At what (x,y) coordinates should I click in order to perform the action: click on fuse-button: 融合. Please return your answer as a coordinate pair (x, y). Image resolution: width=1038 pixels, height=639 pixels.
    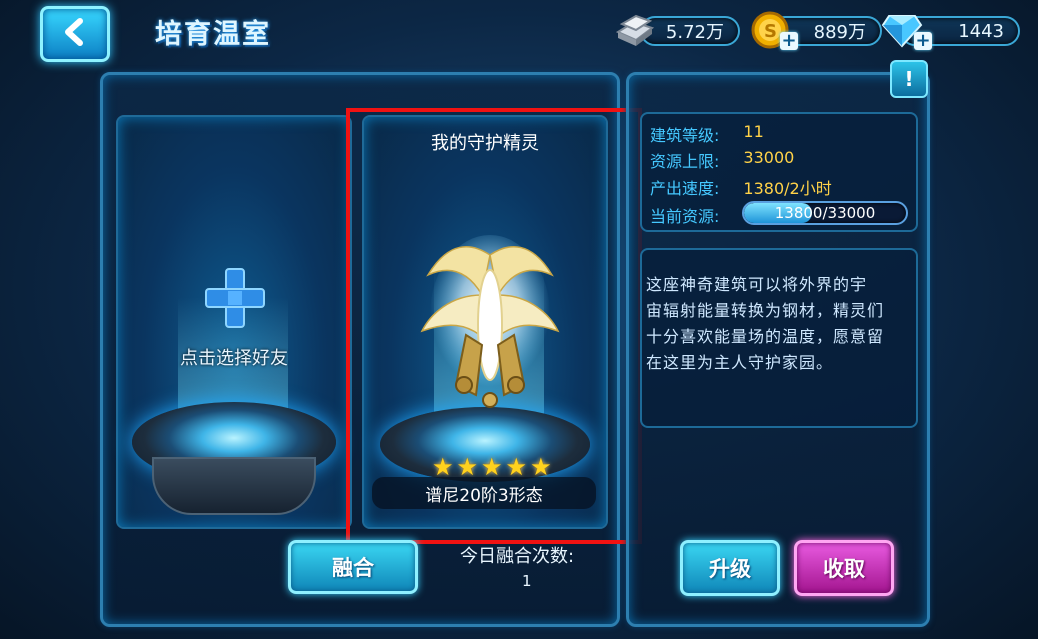
    Looking at the image, I should click on (353, 567).